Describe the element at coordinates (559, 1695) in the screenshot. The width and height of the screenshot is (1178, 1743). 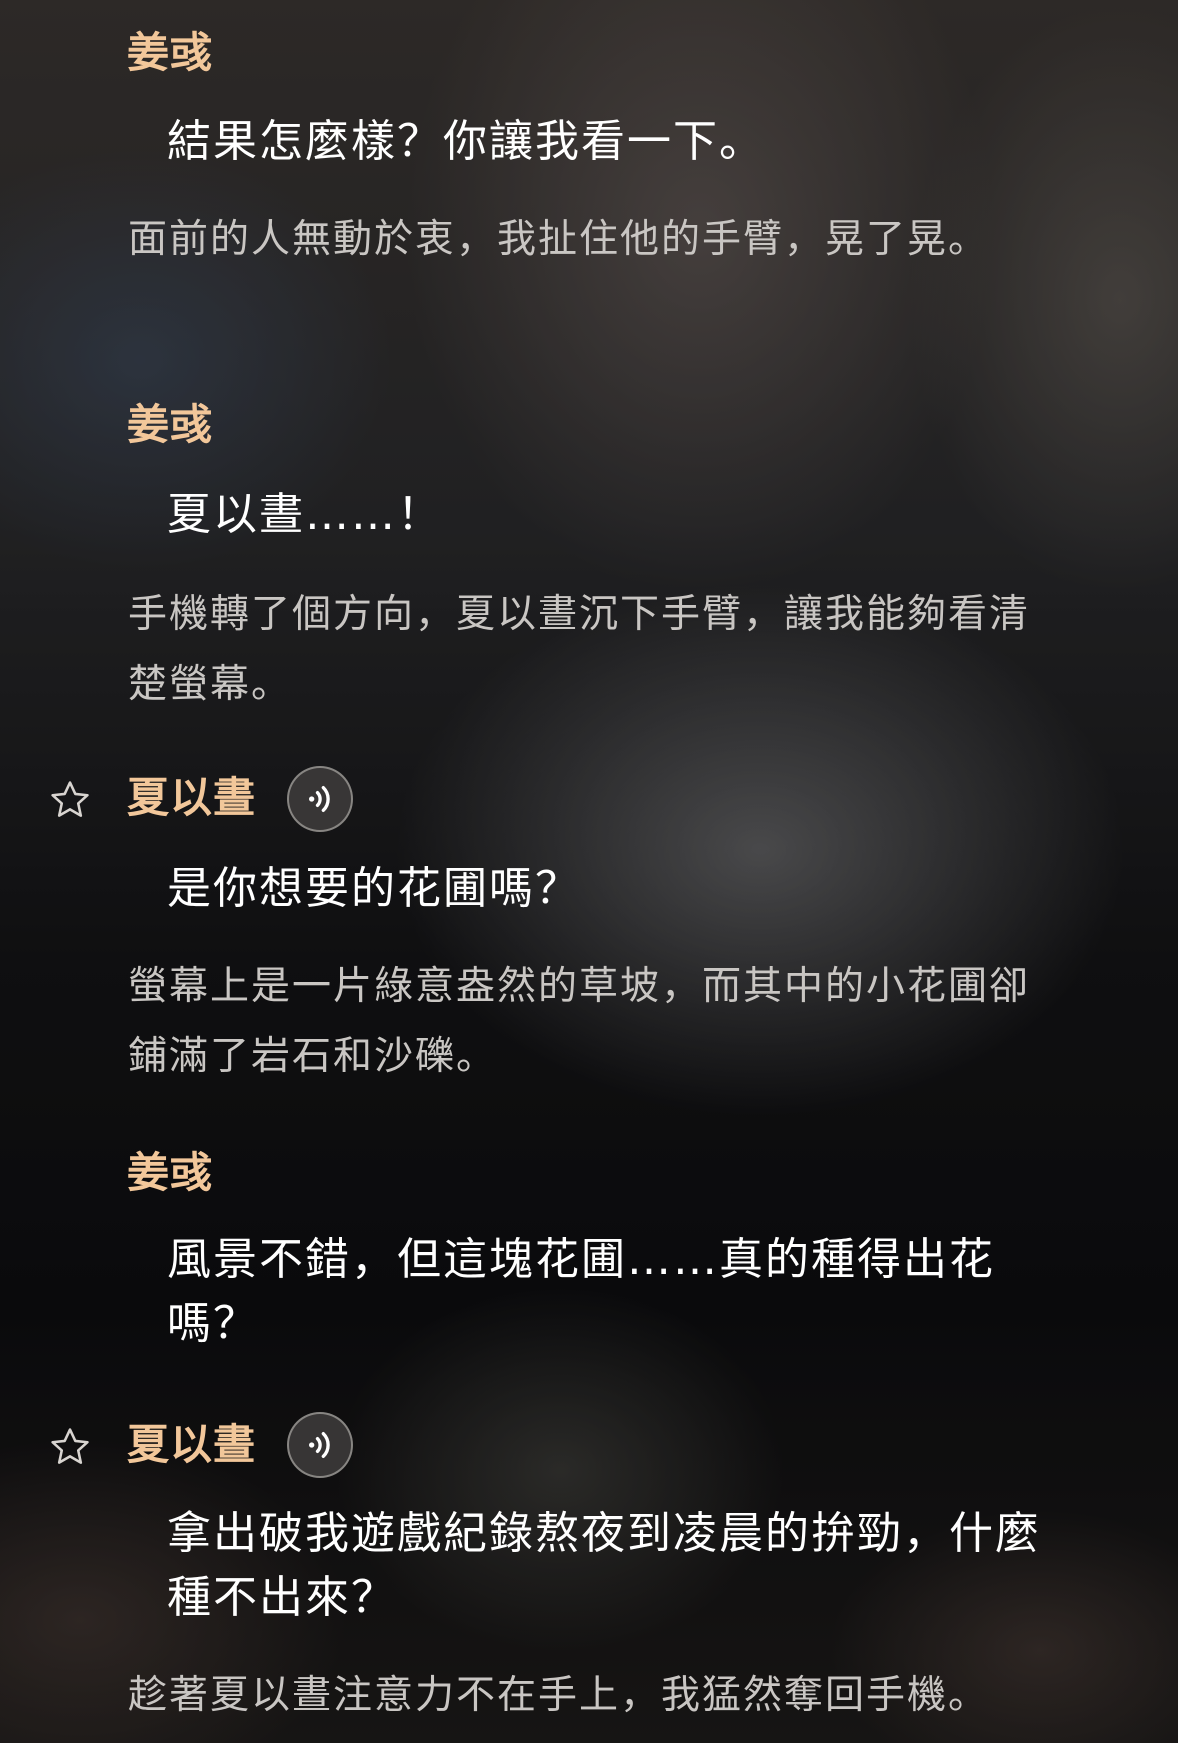
I see `narration-text: 趁著夏以晝注意力不在手上，我猛然奪回手機。` at that location.